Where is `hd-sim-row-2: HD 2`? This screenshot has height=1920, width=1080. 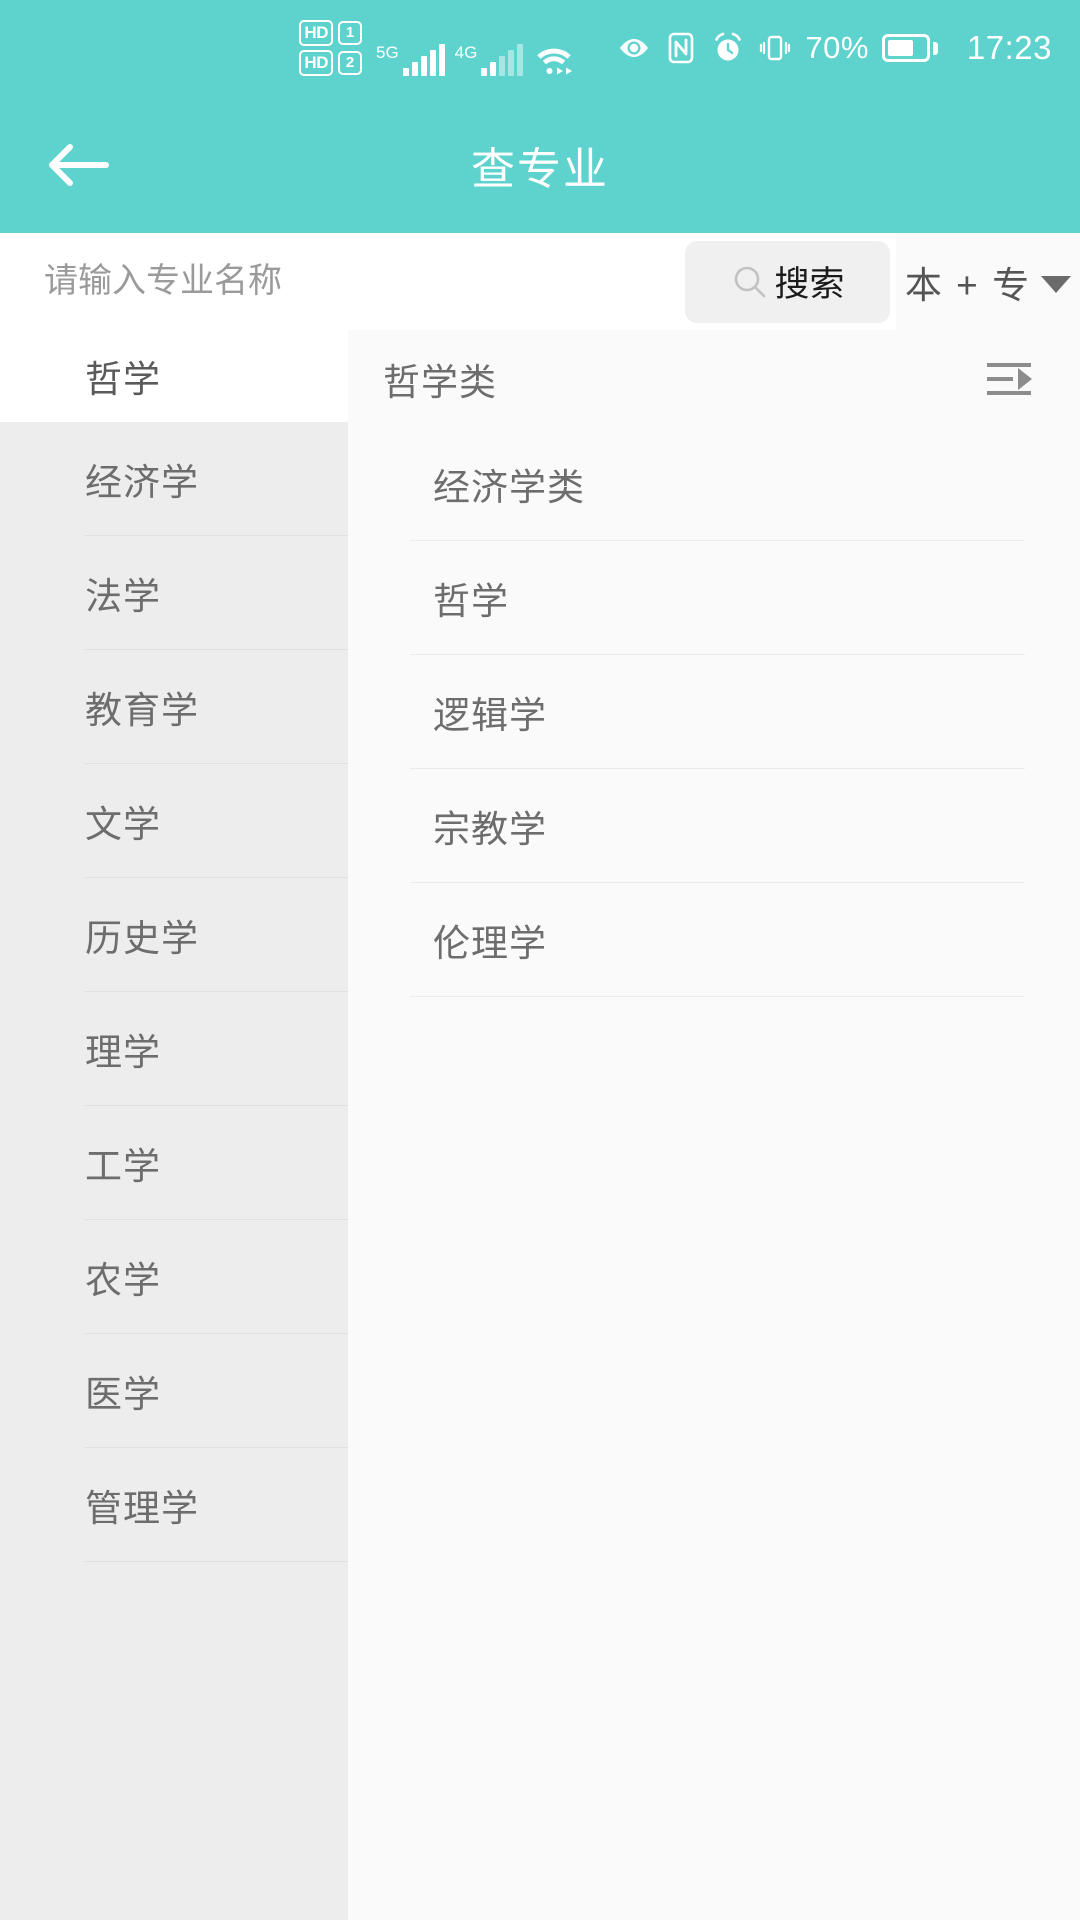
hd-sim-row-2: HD 2 is located at coordinates (330, 63).